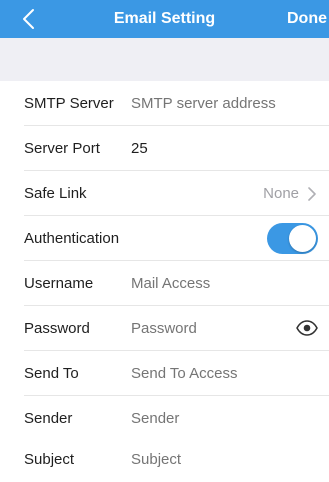  Describe the element at coordinates (62, 148) in the screenshot. I see `server-port-label: Server Port` at that location.